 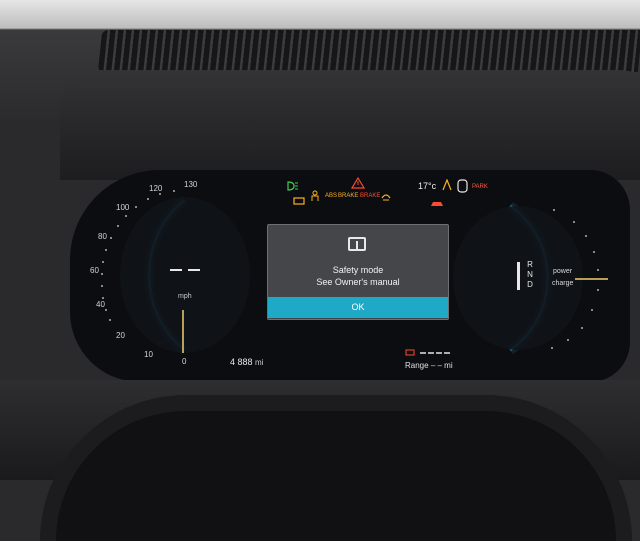 What do you see at coordinates (530, 284) in the screenshot?
I see `gear-d: D` at bounding box center [530, 284].